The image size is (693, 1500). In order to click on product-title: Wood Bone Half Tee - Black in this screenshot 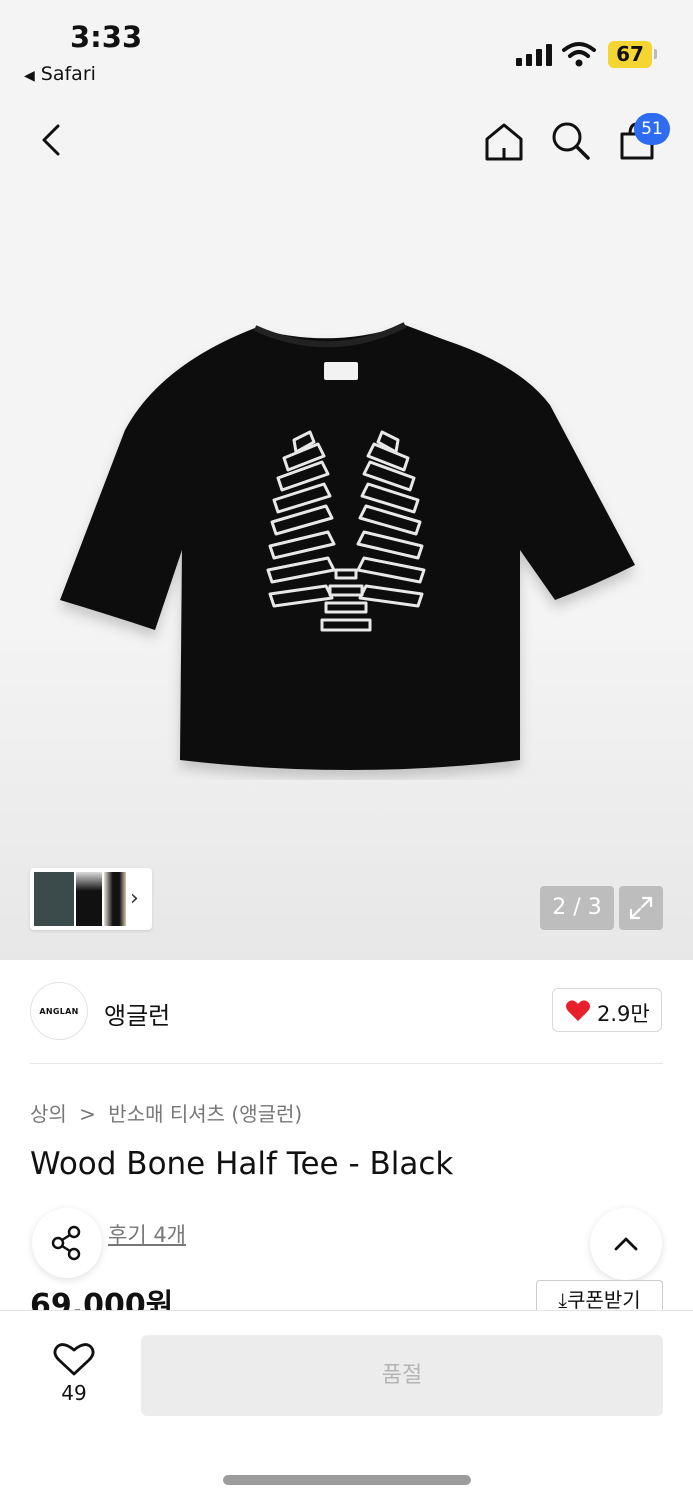, I will do `click(242, 1164)`.